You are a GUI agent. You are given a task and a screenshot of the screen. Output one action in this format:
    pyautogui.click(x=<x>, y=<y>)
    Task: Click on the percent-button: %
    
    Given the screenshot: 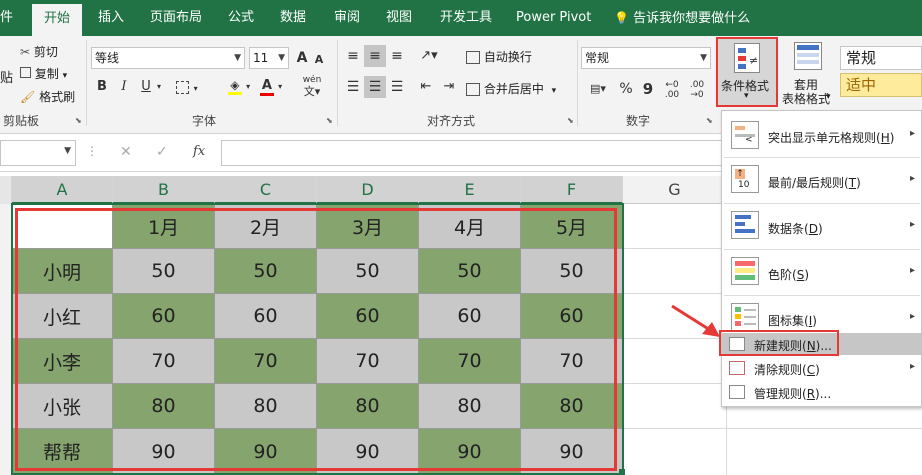 What is the action you would take?
    pyautogui.click(x=626, y=89)
    